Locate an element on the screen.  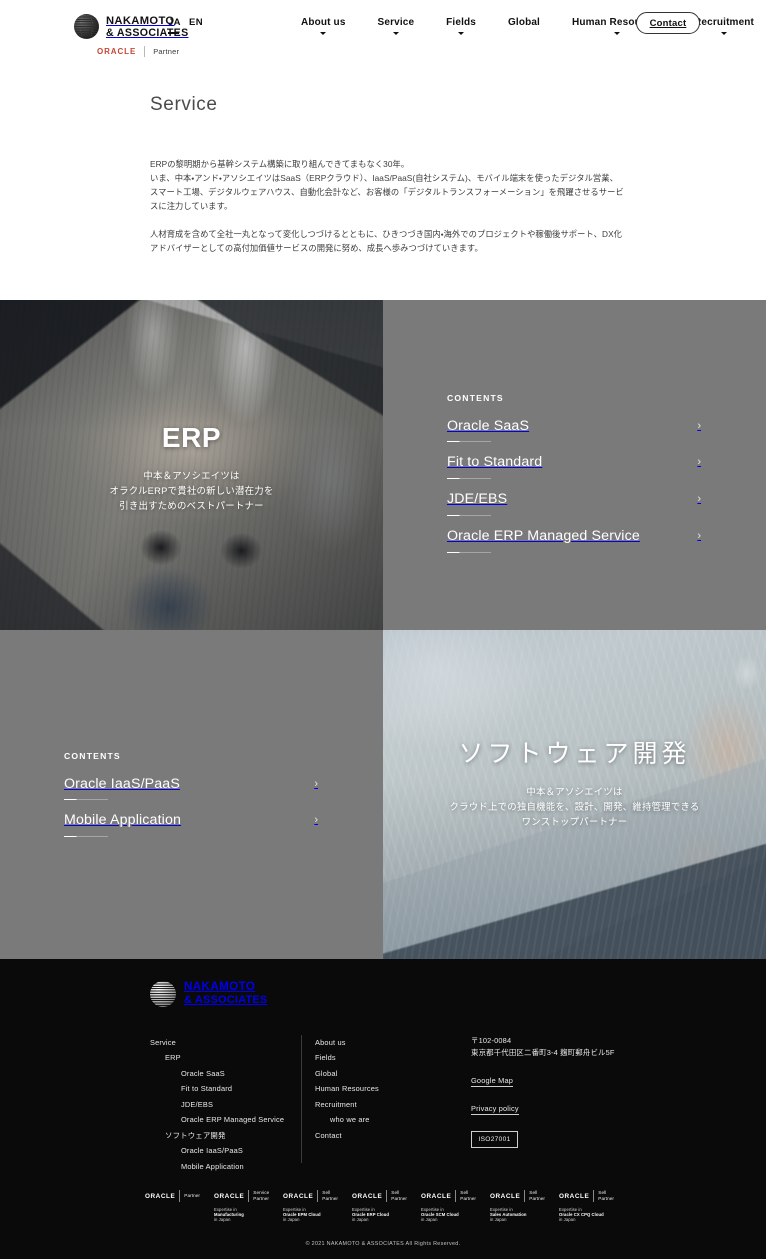
erp-content-link-oracle-erp-managed-service: Oracle ERP Managed Service › is located at coordinates (574, 541).